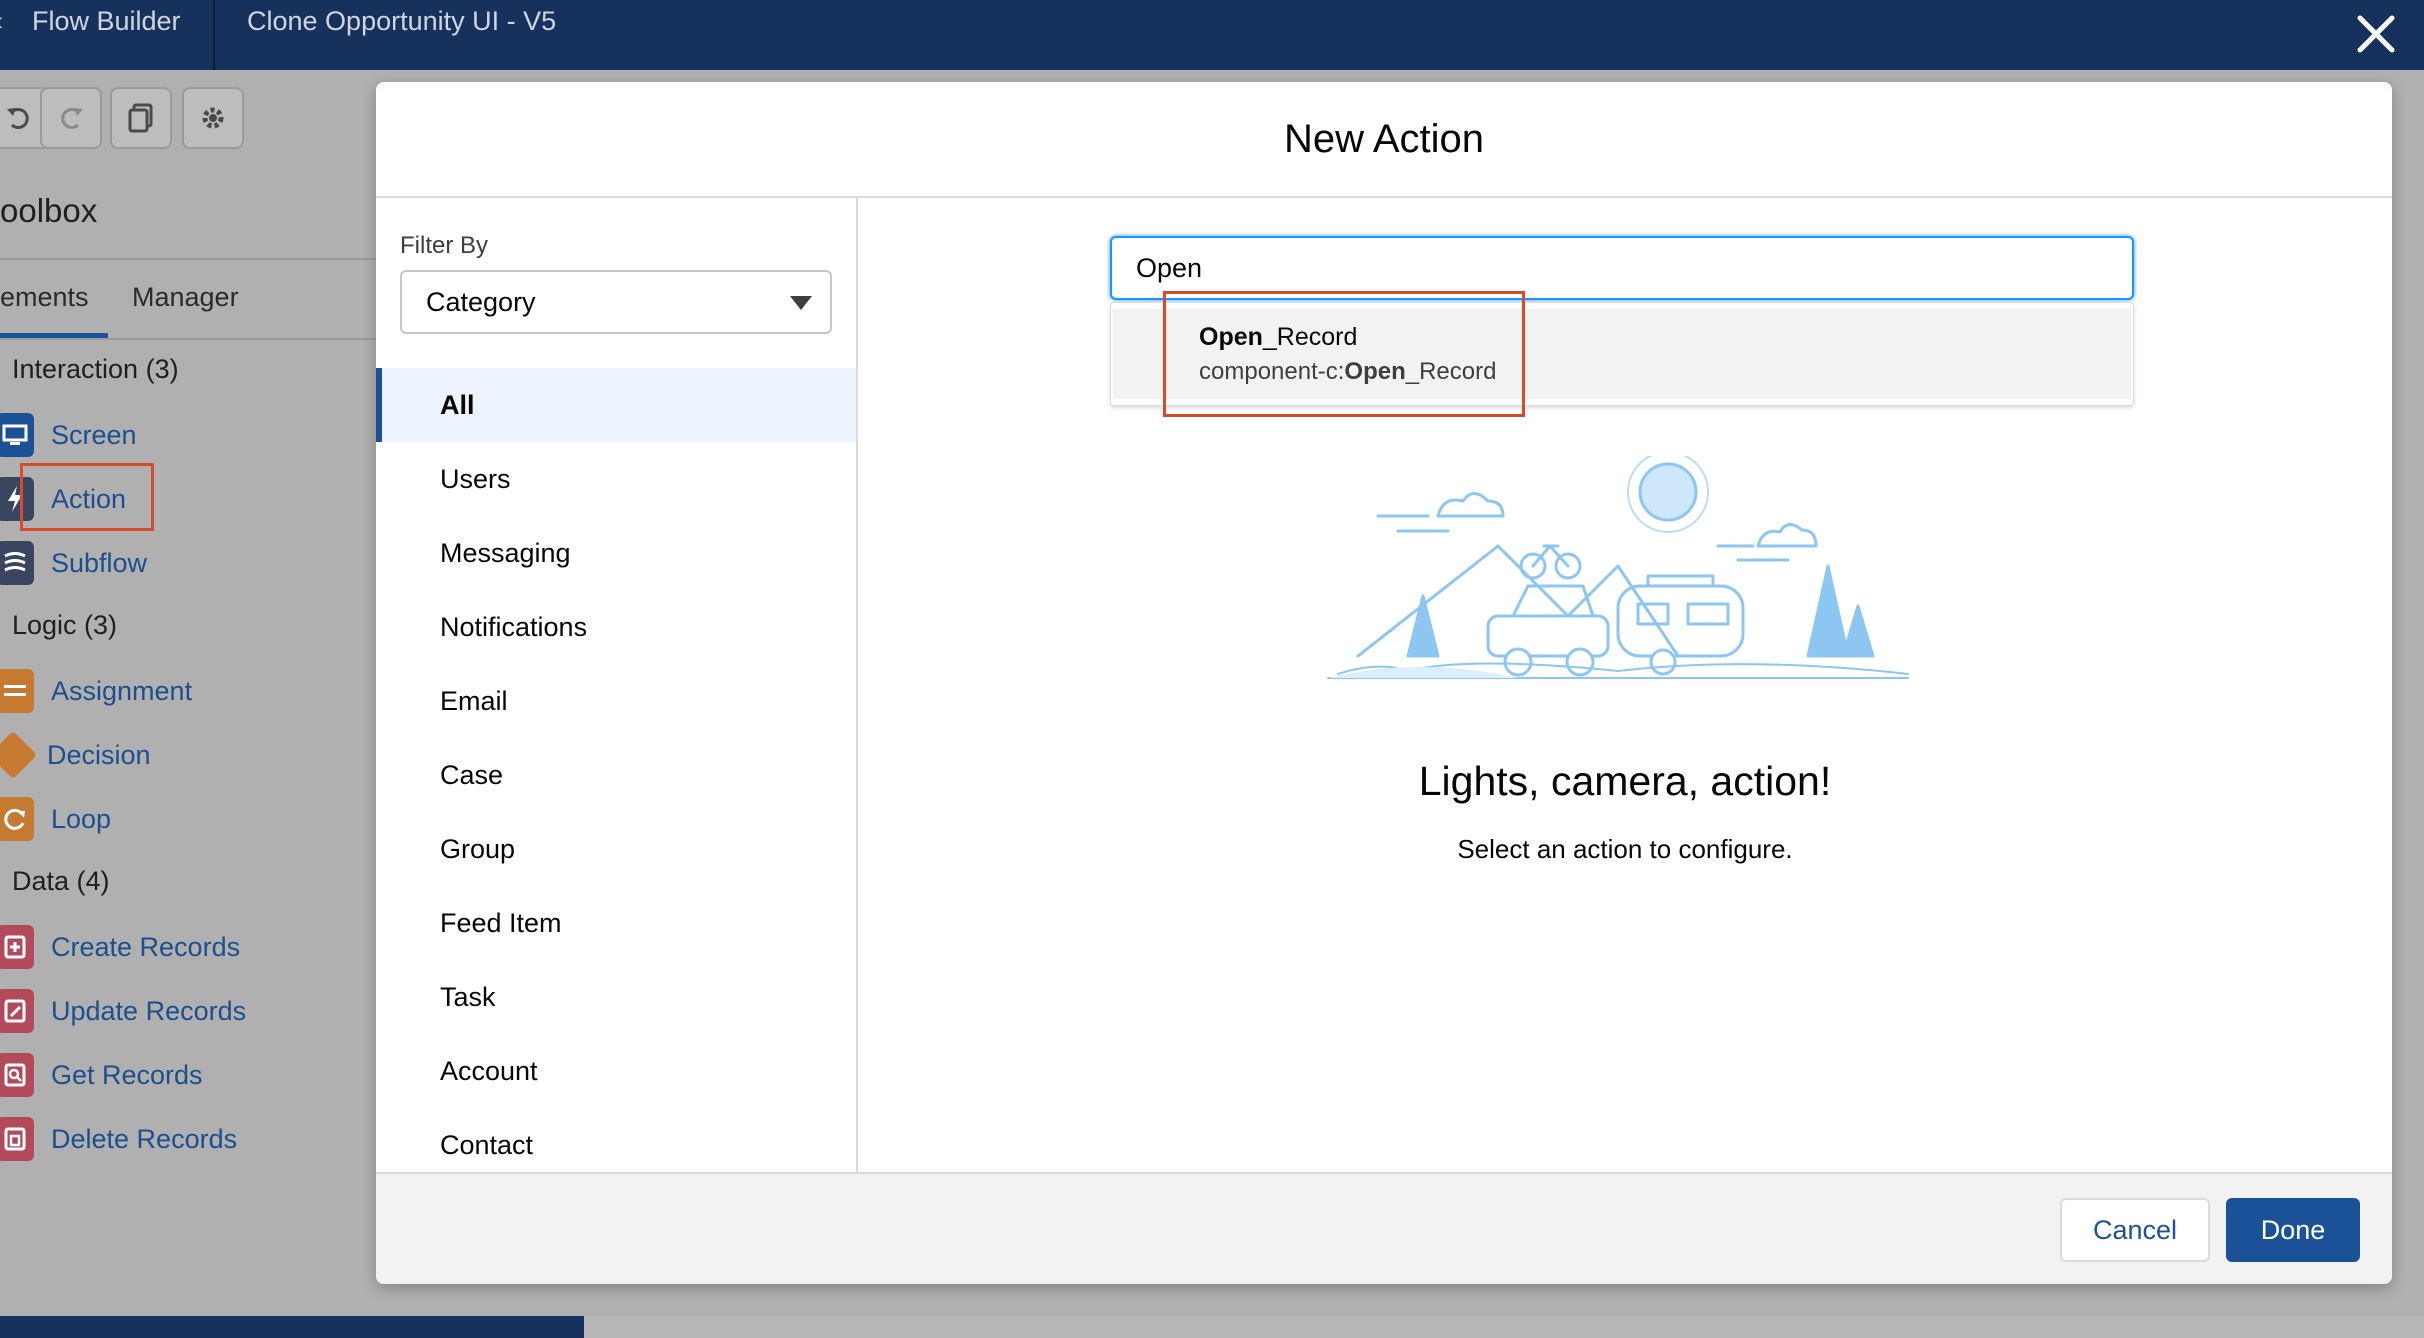  What do you see at coordinates (96, 691) in the screenshot?
I see `sidebar-item-assignment: Assignment` at bounding box center [96, 691].